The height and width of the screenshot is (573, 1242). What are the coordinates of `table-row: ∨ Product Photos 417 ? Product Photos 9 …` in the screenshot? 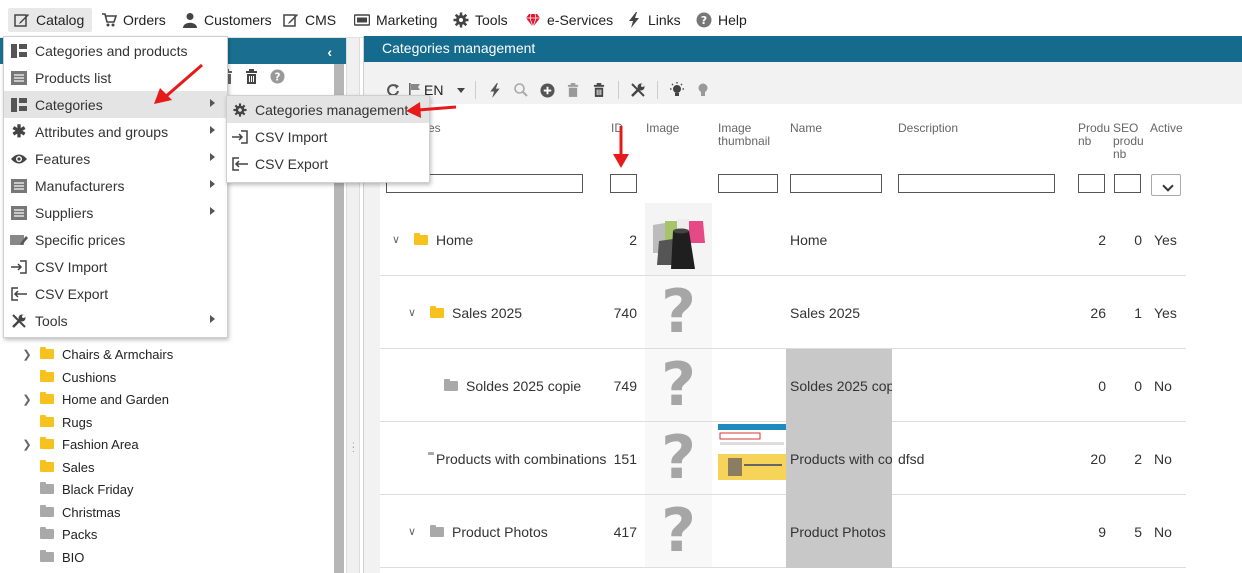 It's located at (783, 531).